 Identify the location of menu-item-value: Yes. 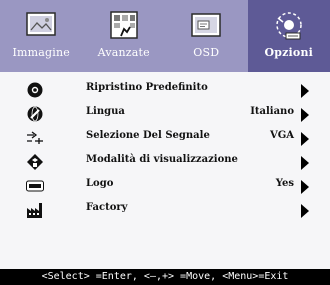
(284, 183).